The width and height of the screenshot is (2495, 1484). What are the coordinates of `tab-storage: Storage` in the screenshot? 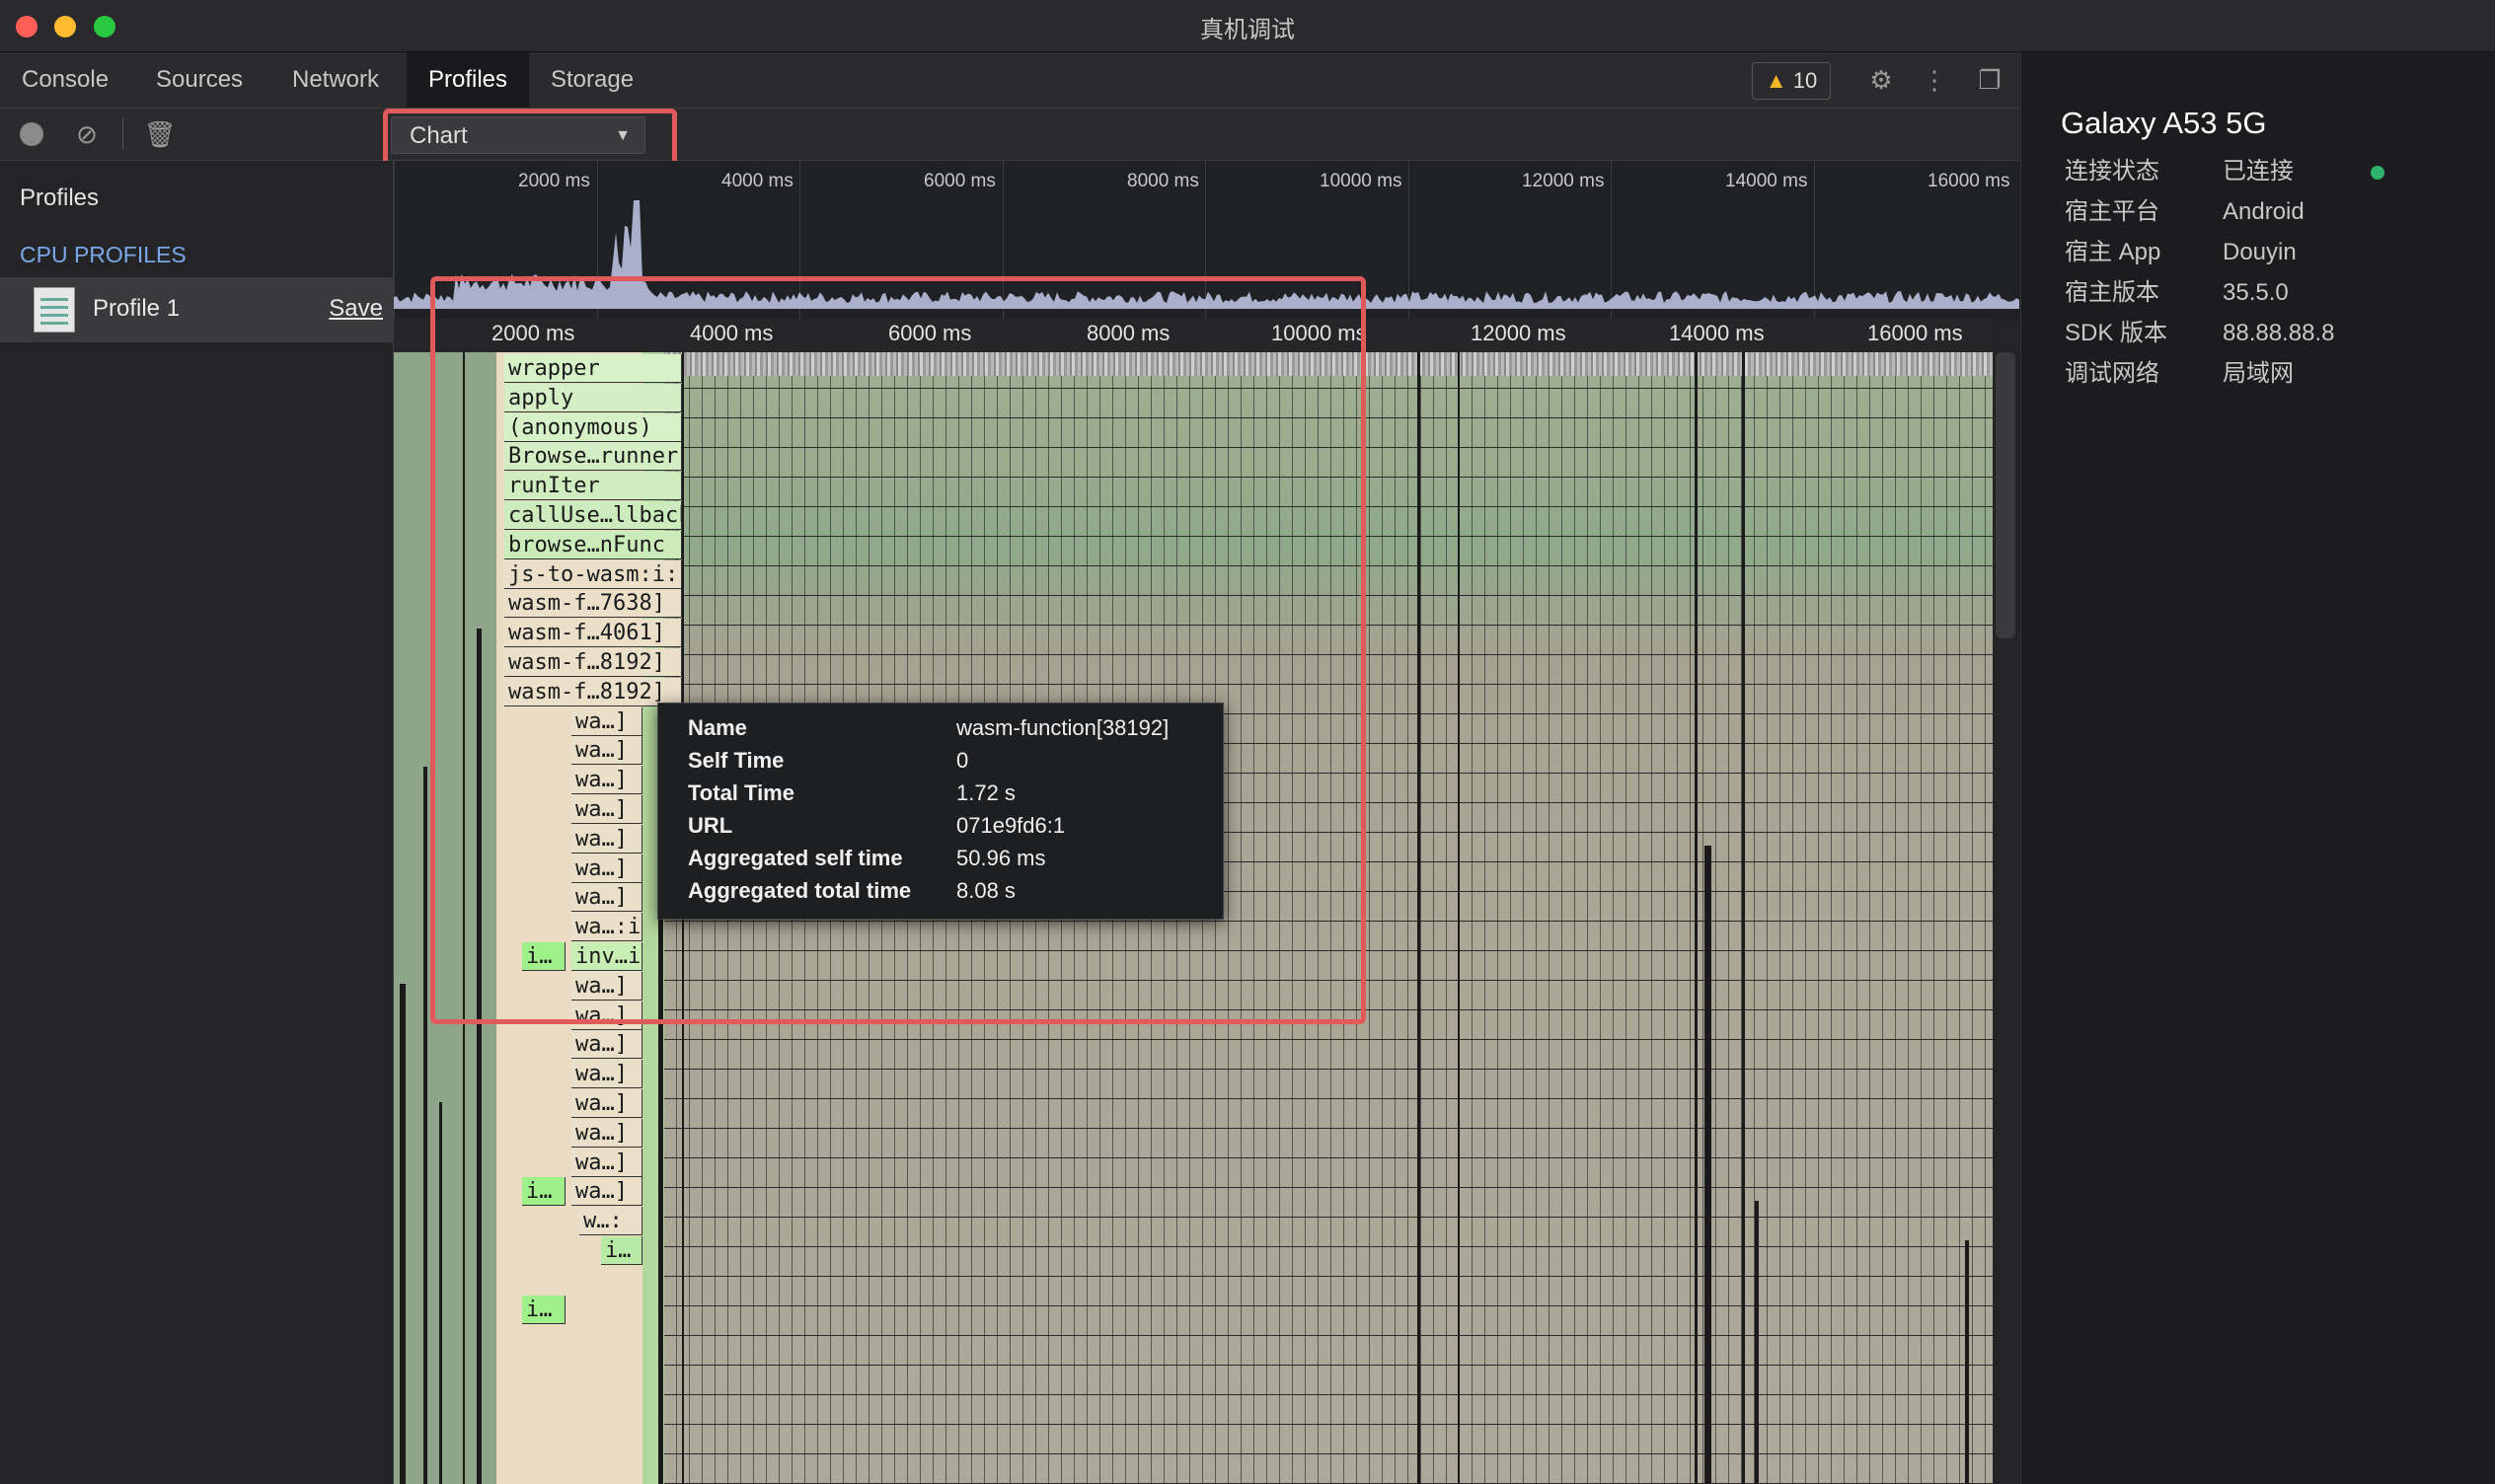 It's located at (592, 80).